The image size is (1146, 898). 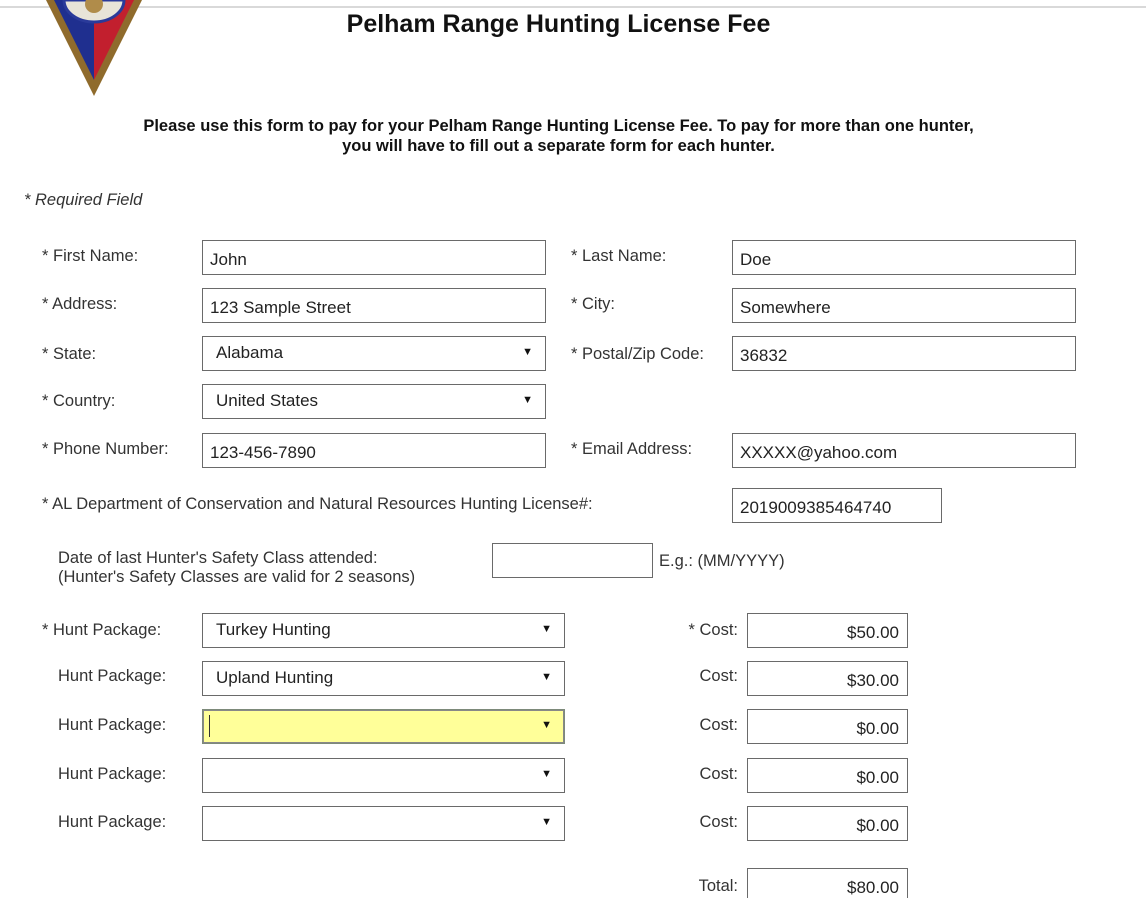 What do you see at coordinates (105, 449) in the screenshot?
I see `phone-label: * Phone Number:` at bounding box center [105, 449].